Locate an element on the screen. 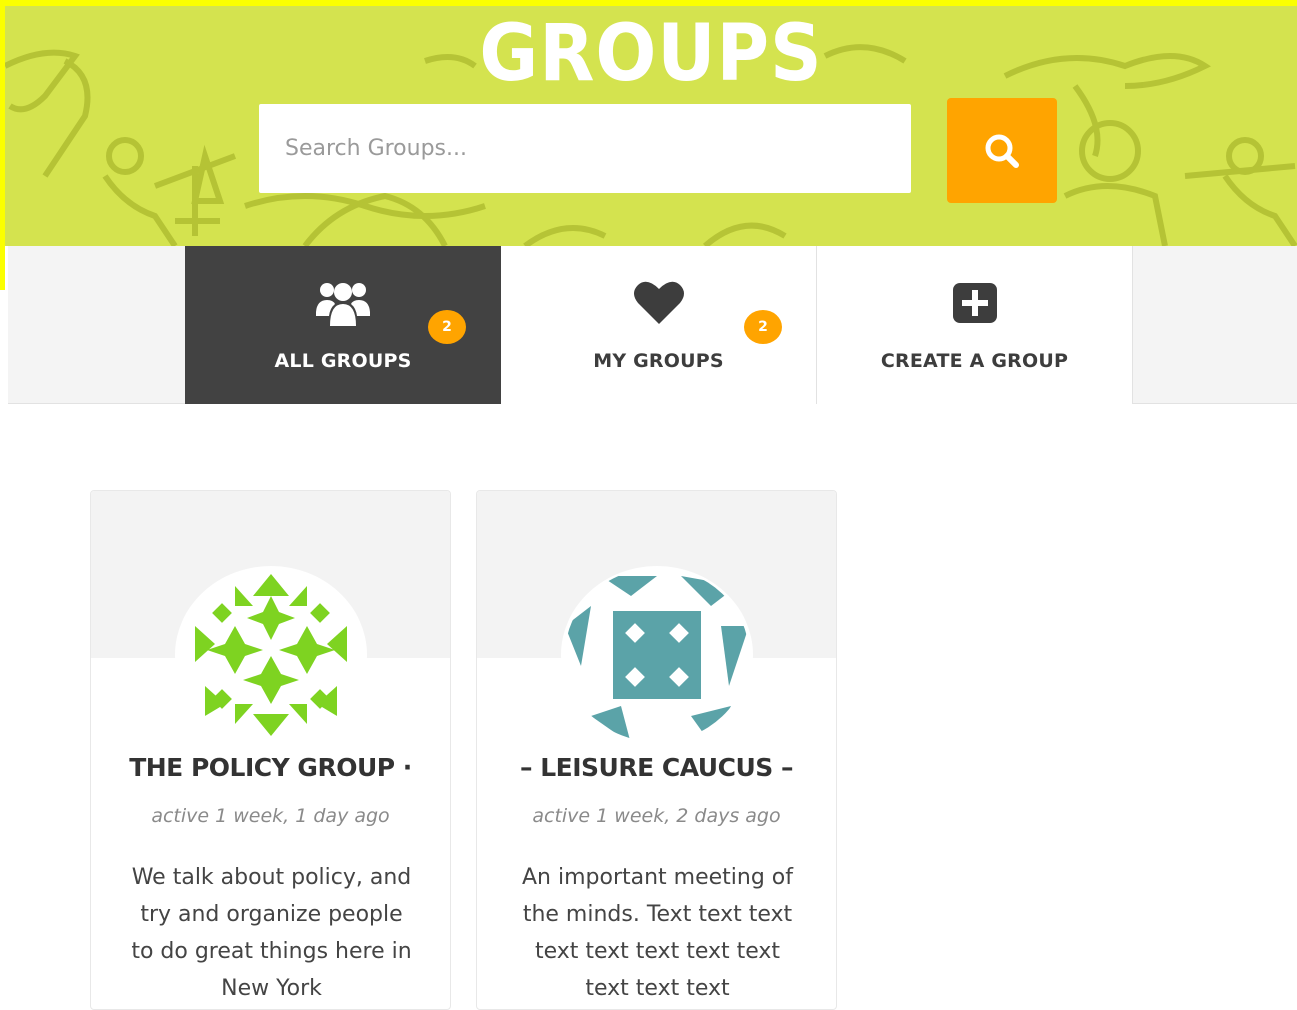 This screenshot has height=1010, width=1297. users-icon is located at coordinates (343, 304).